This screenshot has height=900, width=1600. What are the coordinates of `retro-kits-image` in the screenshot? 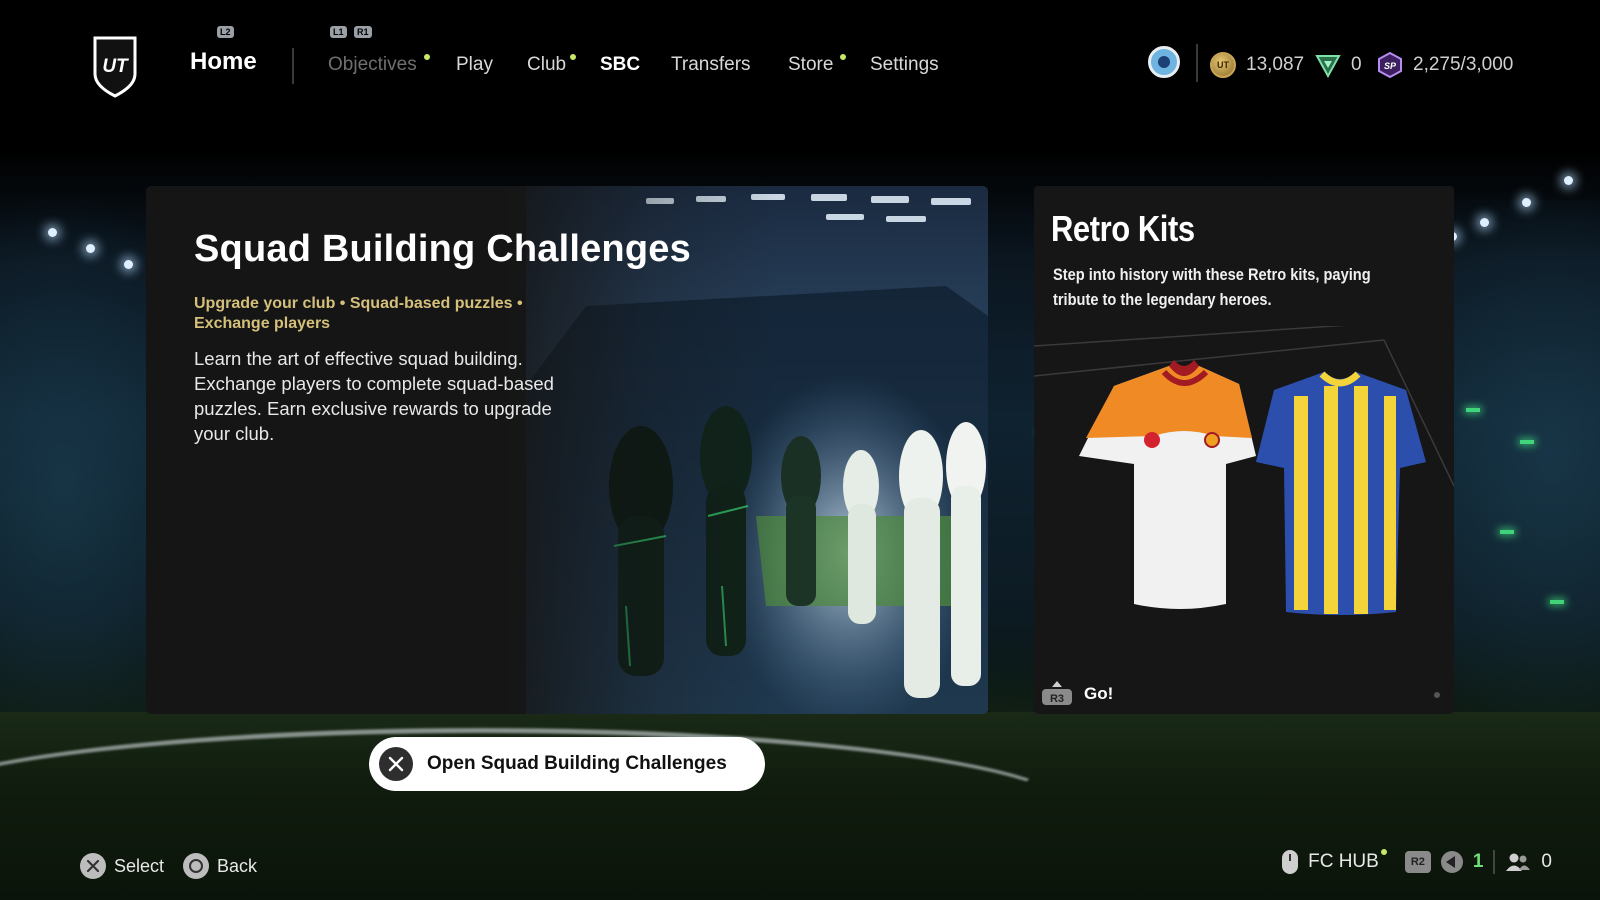 It's located at (1244, 470).